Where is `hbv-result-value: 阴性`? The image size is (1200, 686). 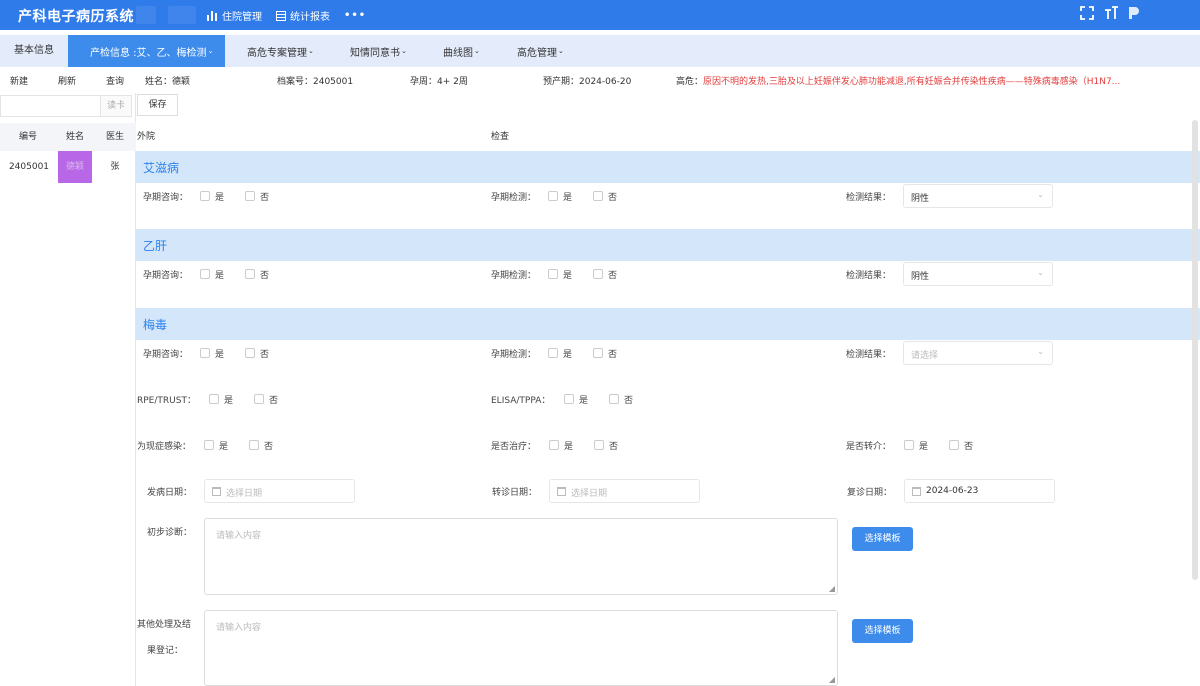 hbv-result-value: 阴性 is located at coordinates (920, 277).